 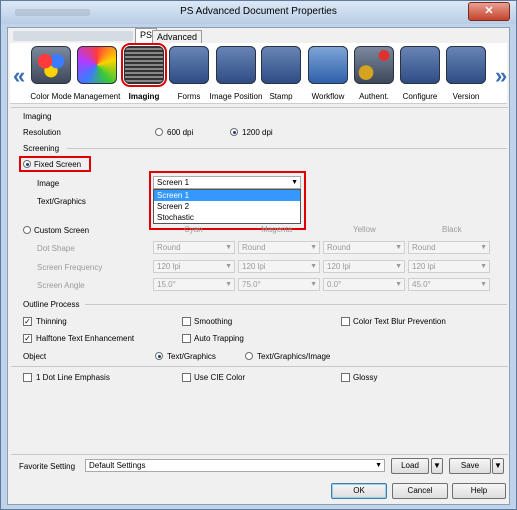 What do you see at coordinates (399, 321) in the screenshot?
I see `color-text-blur-label: Color Text Blur Prevention` at bounding box center [399, 321].